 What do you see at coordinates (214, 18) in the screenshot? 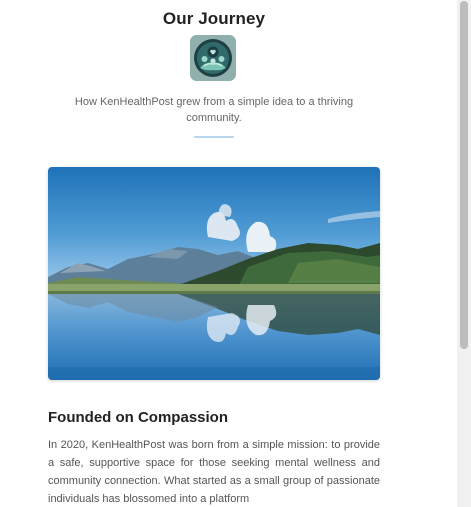
I see `page-title: Our Journey` at bounding box center [214, 18].